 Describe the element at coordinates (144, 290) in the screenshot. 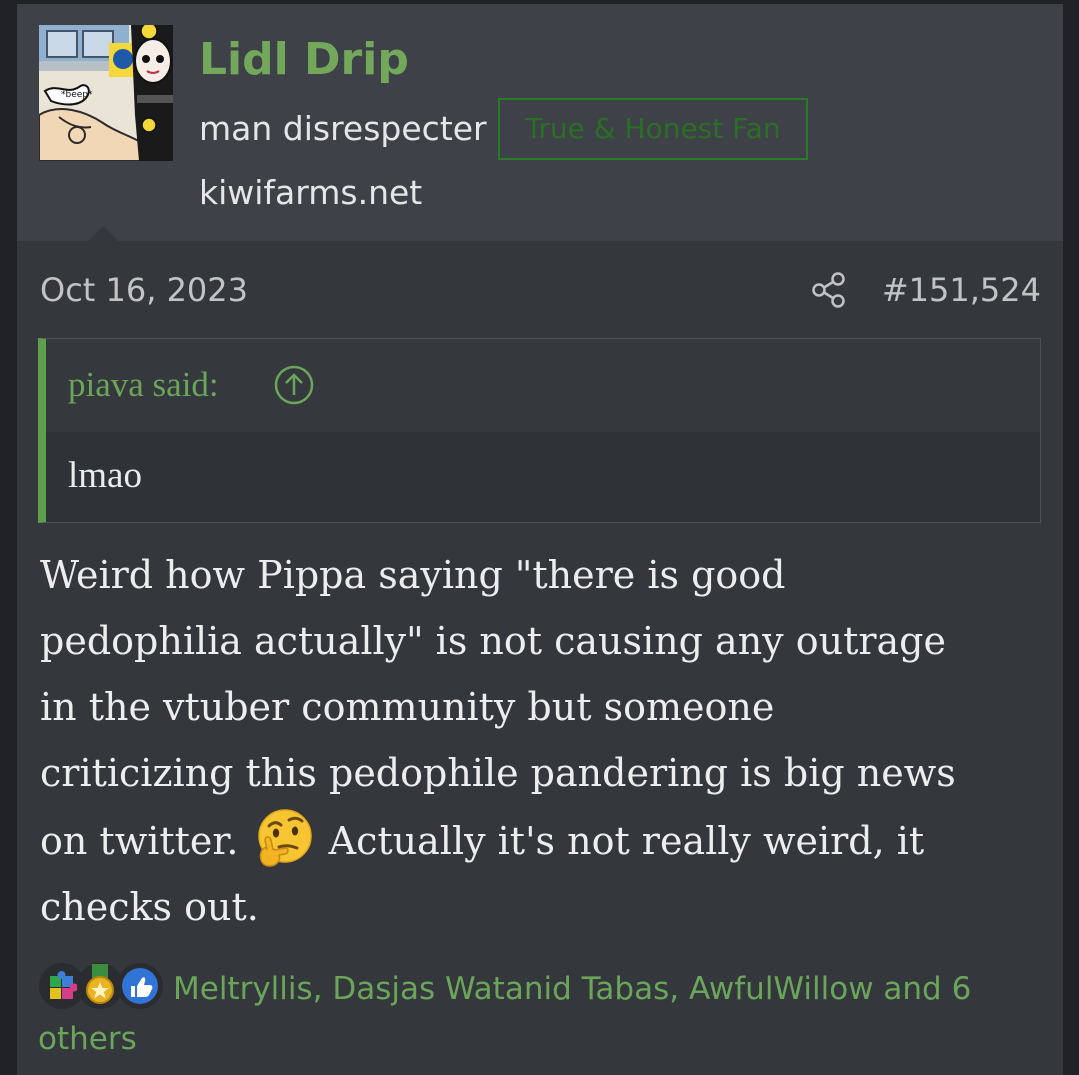

I see `post-date: Oct 16, 2023` at that location.